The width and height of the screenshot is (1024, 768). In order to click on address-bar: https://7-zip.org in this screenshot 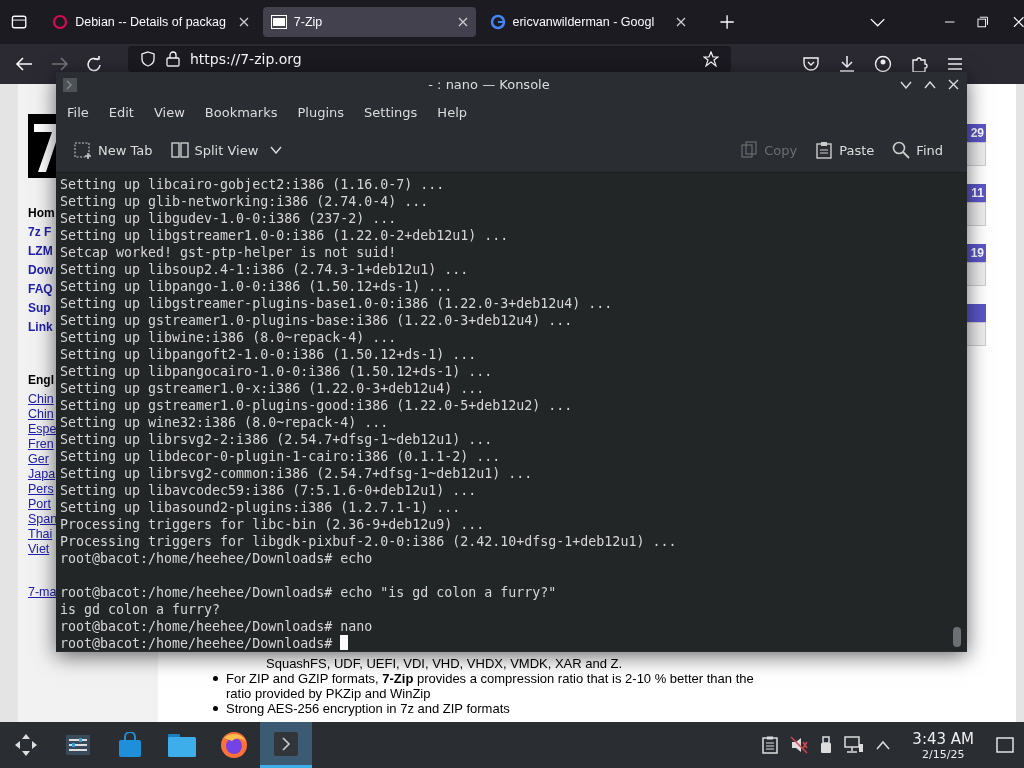, I will do `click(429, 59)`.